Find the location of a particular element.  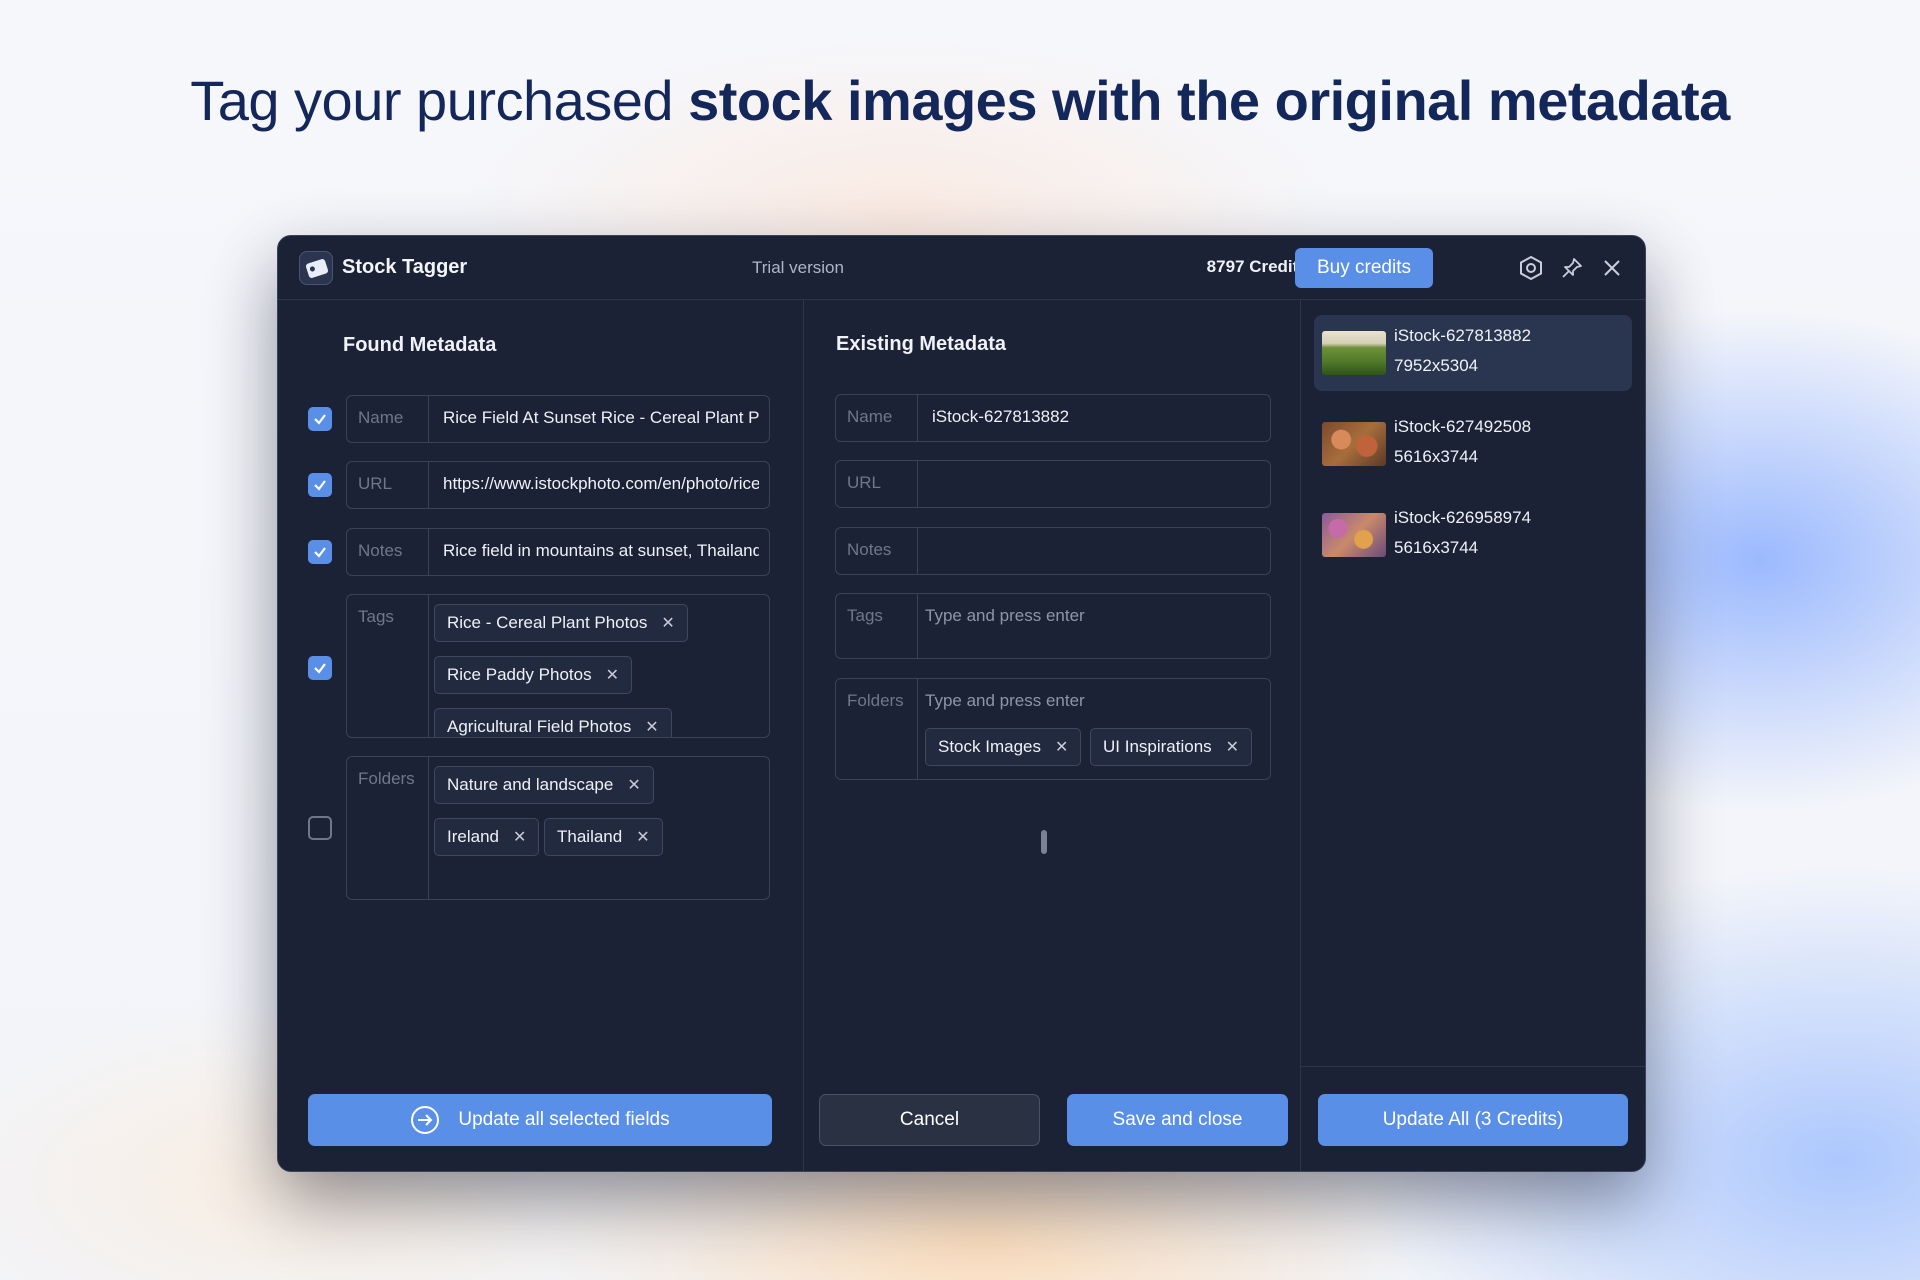

folders-input-placeholder: Type and press enter is located at coordinates (1092, 701).